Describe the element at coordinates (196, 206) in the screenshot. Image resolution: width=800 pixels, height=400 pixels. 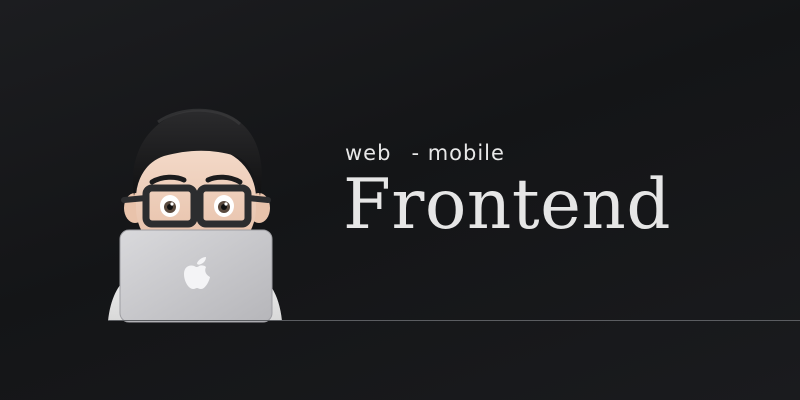
I see `glasses-icon` at that location.